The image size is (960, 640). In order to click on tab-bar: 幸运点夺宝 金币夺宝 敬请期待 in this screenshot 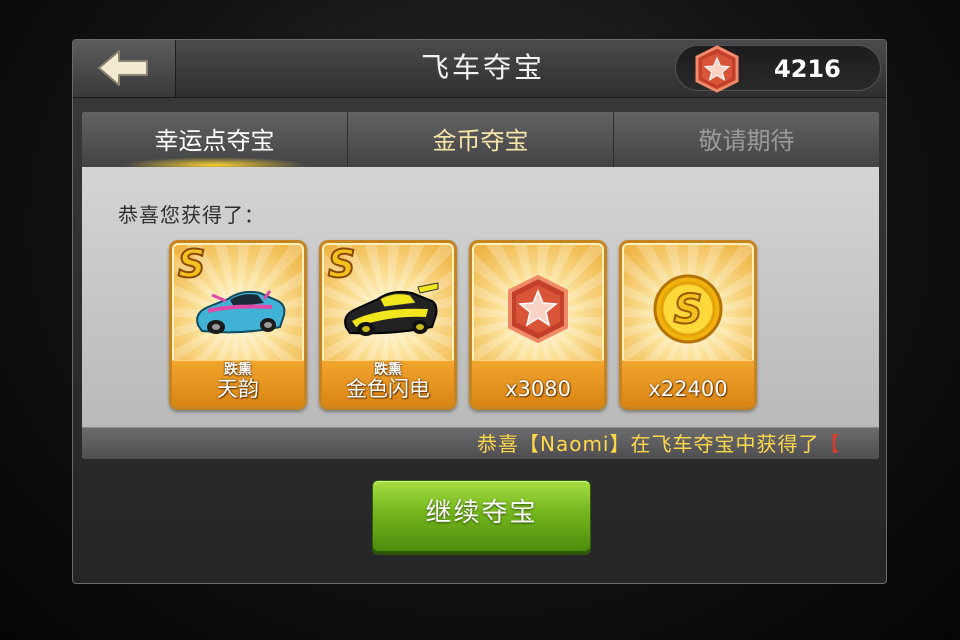, I will do `click(480, 142)`.